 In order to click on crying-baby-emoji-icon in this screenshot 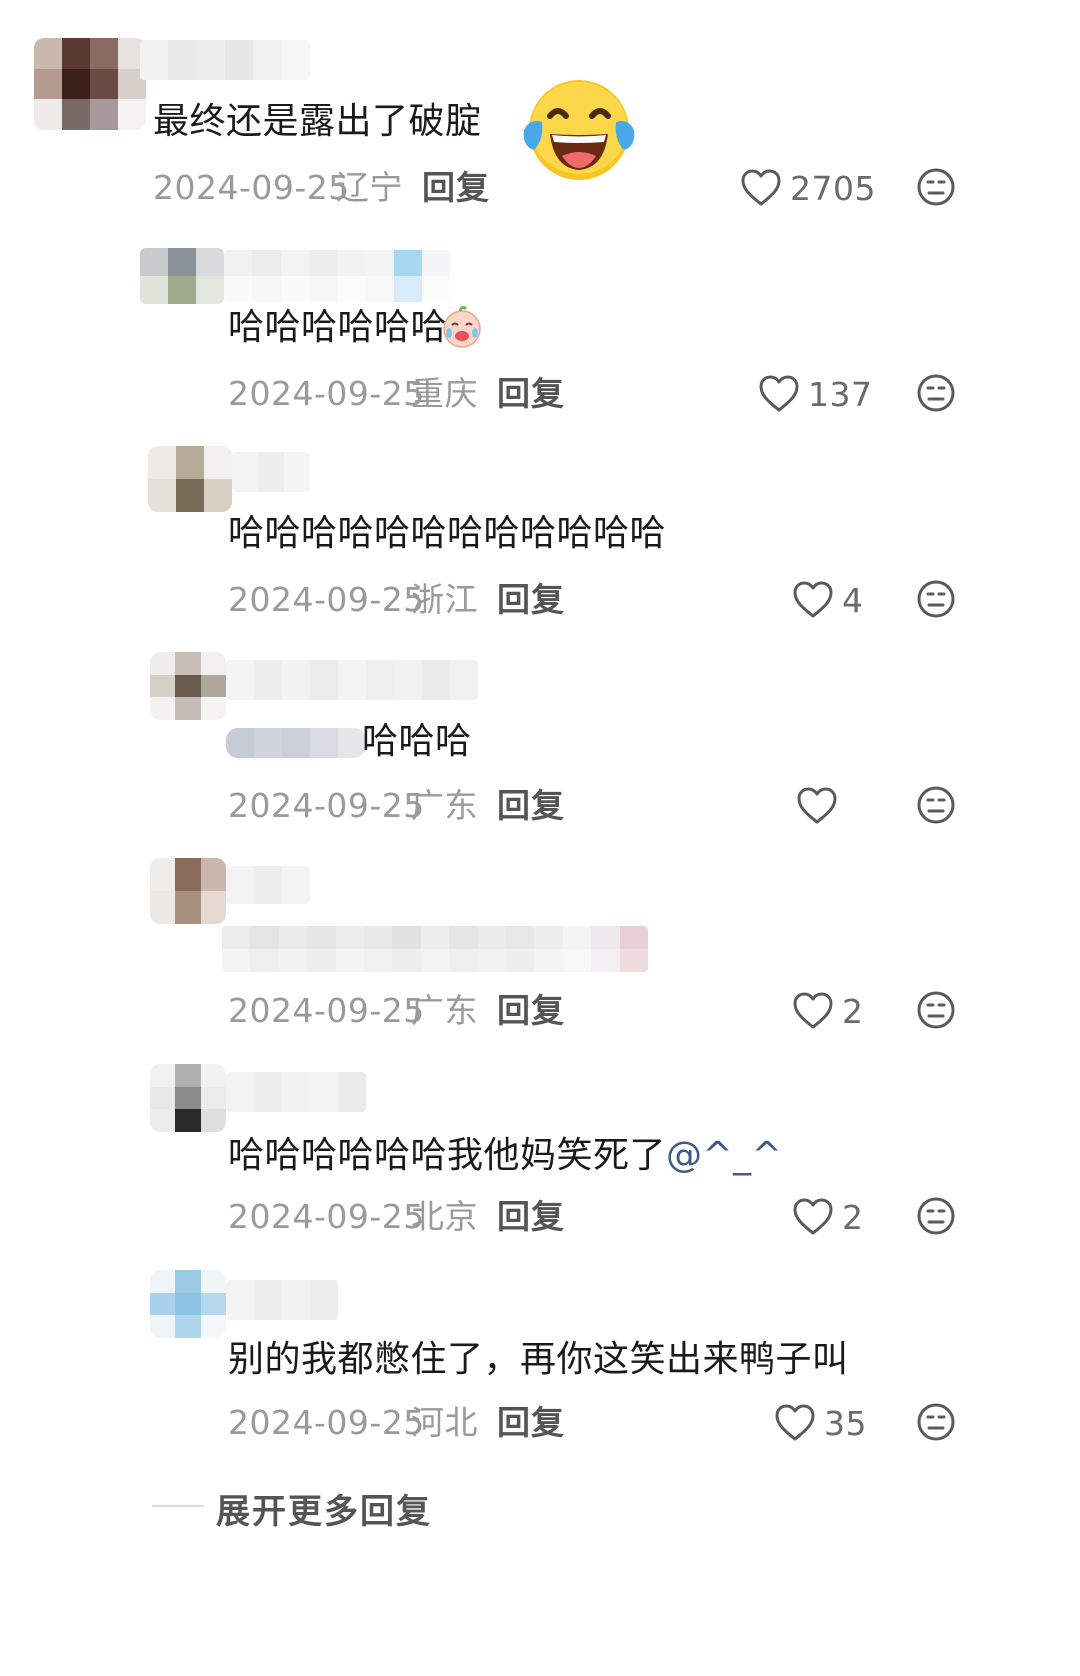, I will do `click(462, 327)`.